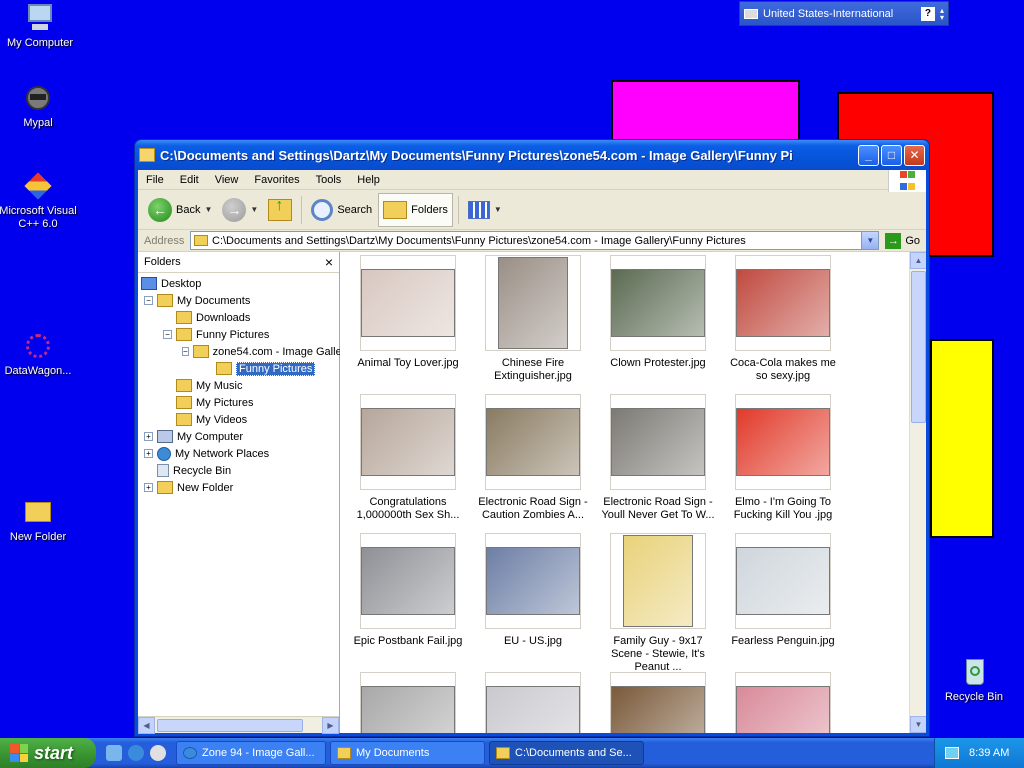  I want to click on clock: 8:39 AM, so click(989, 753).